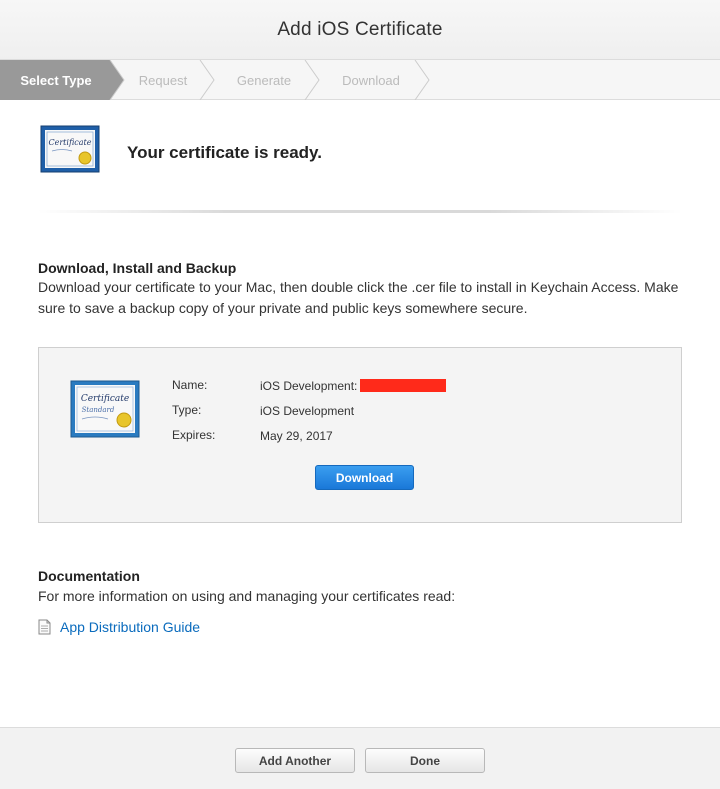  I want to click on svg-text: Standard, so click(98, 410).